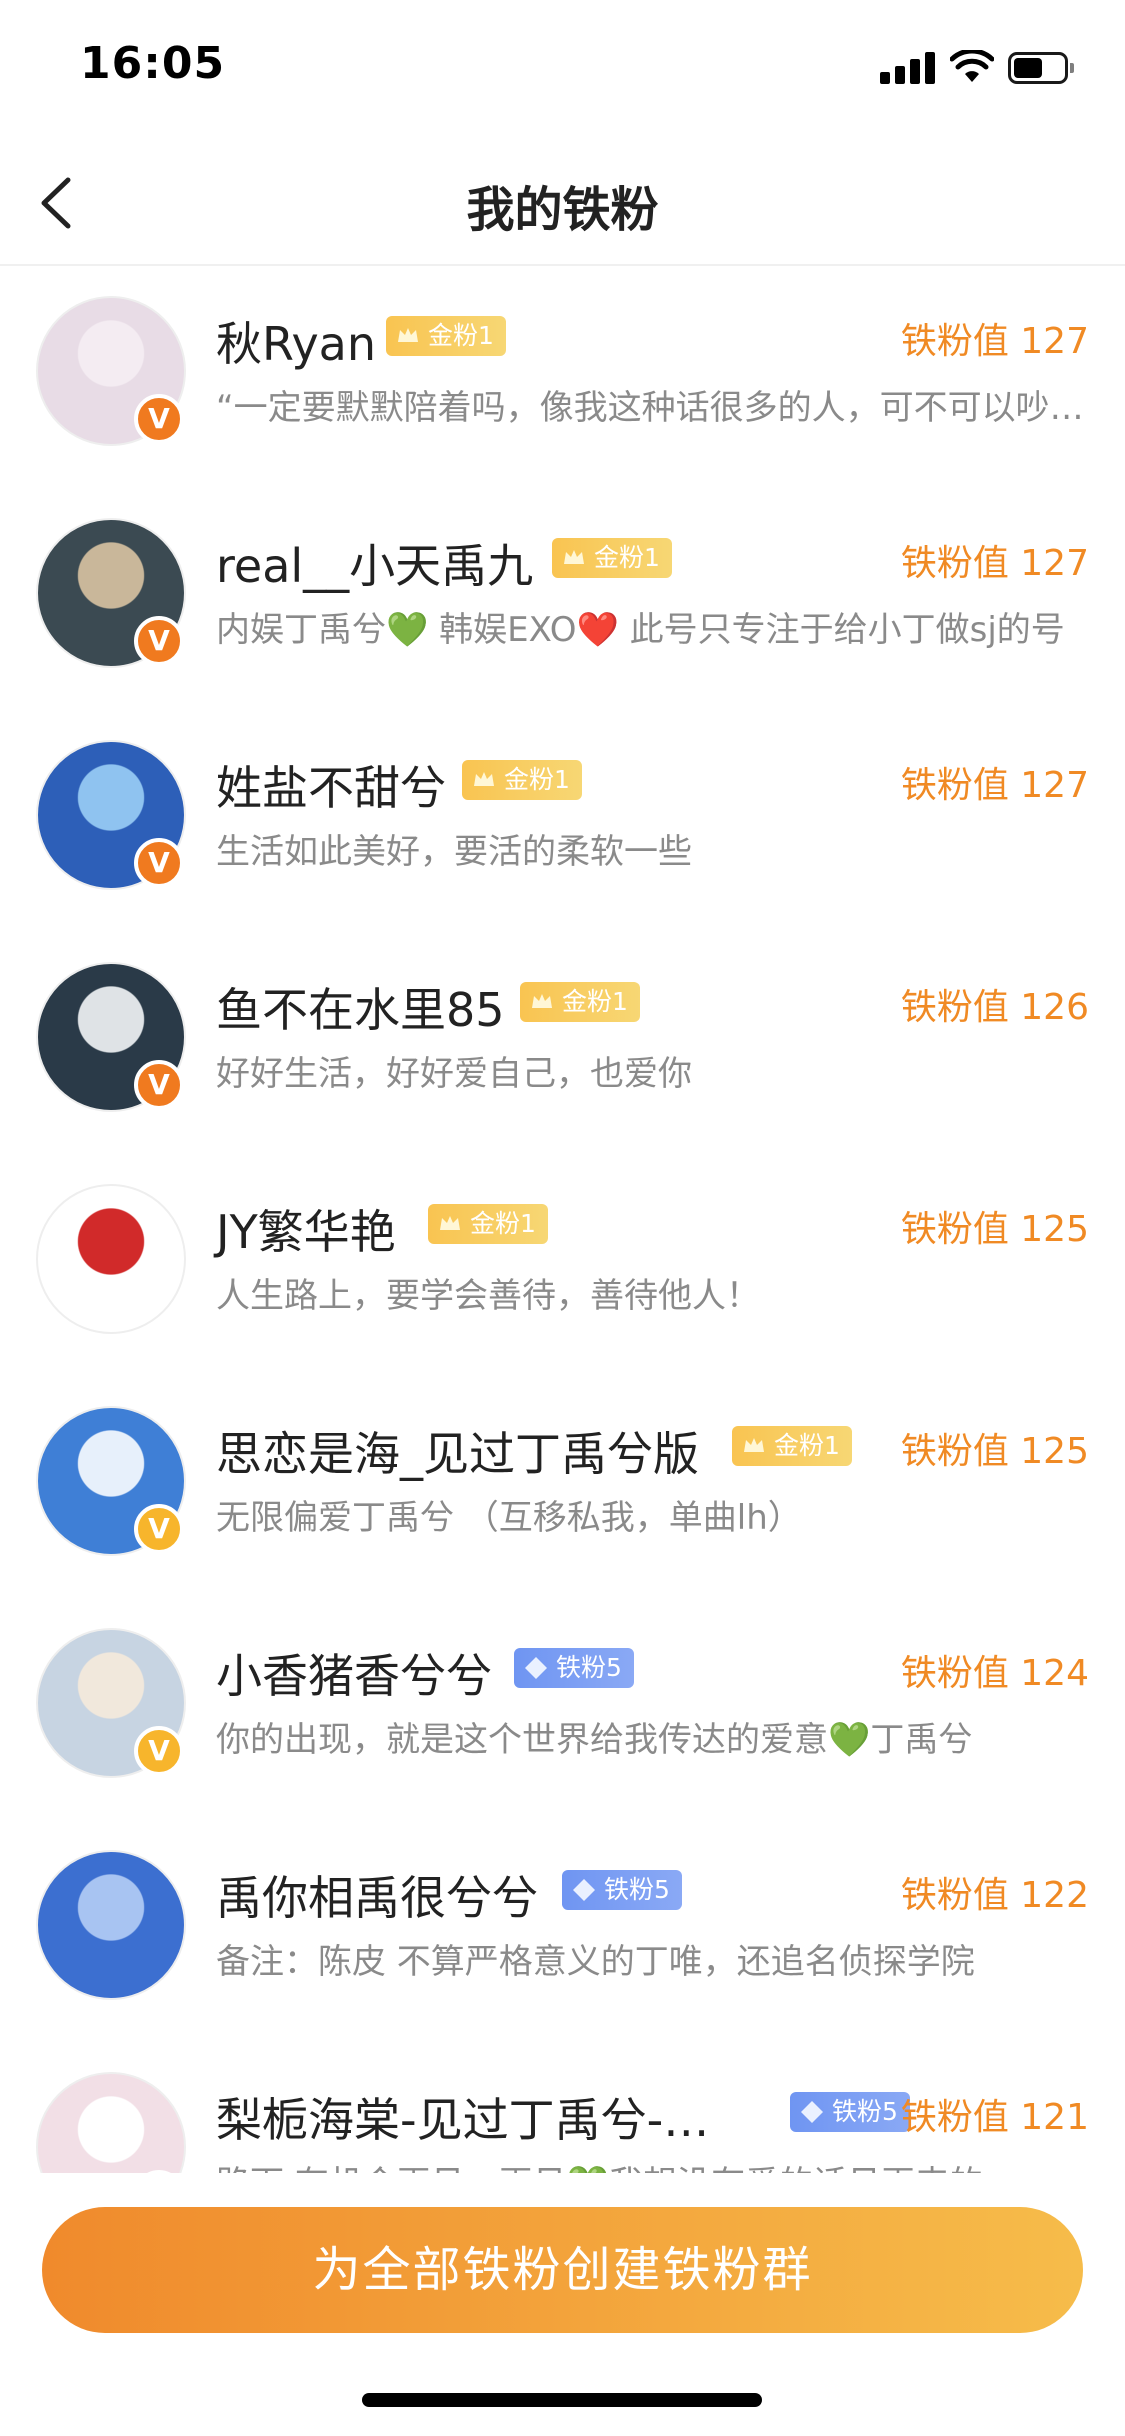 The image size is (1125, 2436). I want to click on create-fan-group-button: 为全部铁粉创建铁粉群, so click(562, 2270).